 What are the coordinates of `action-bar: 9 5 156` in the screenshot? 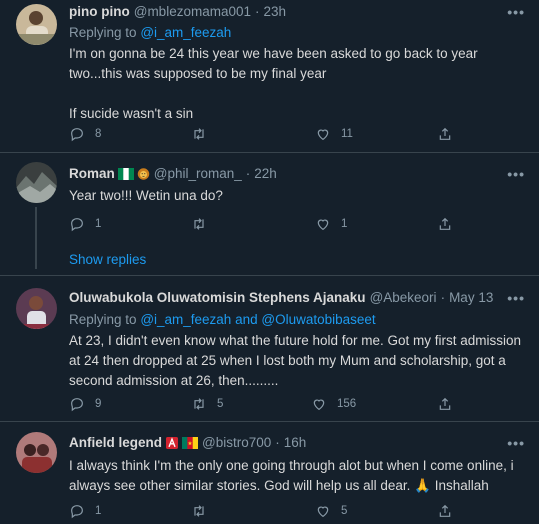 It's located at (269, 405).